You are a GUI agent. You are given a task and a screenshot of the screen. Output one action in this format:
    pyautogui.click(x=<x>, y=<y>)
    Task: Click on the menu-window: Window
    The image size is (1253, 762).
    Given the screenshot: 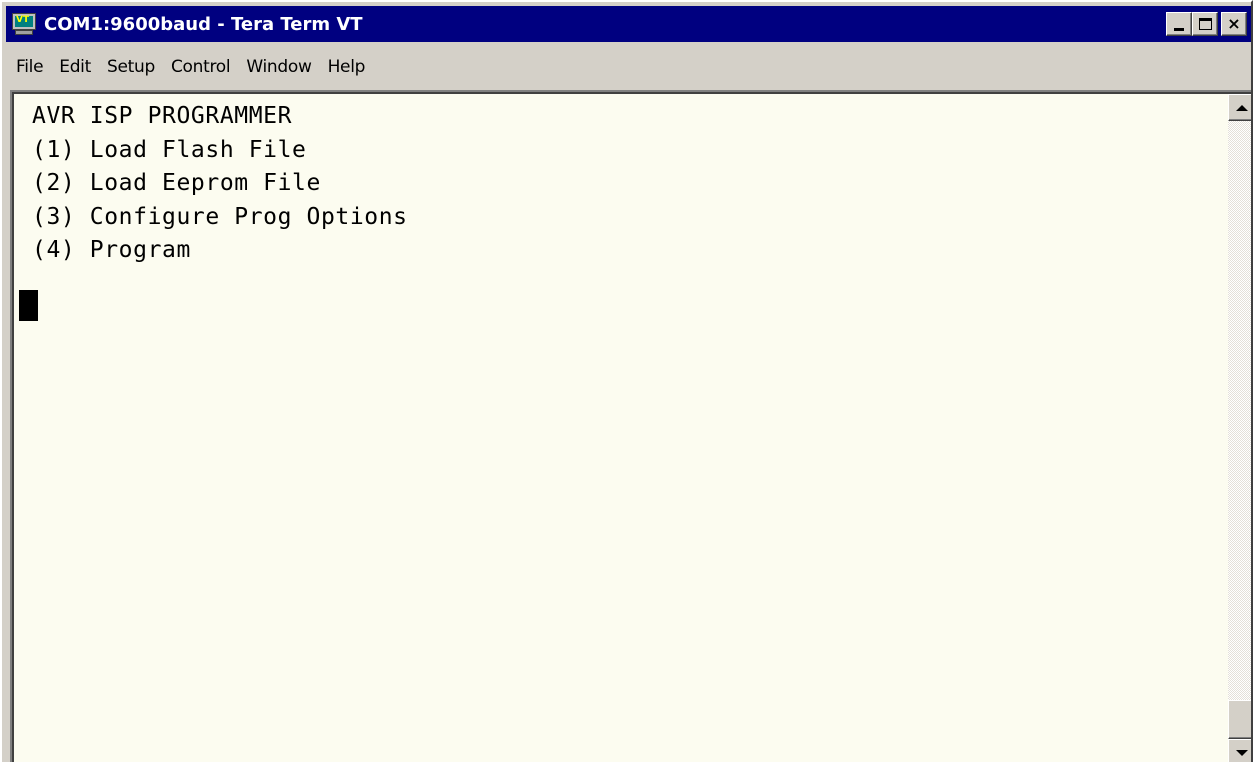 What is the action you would take?
    pyautogui.click(x=278, y=67)
    